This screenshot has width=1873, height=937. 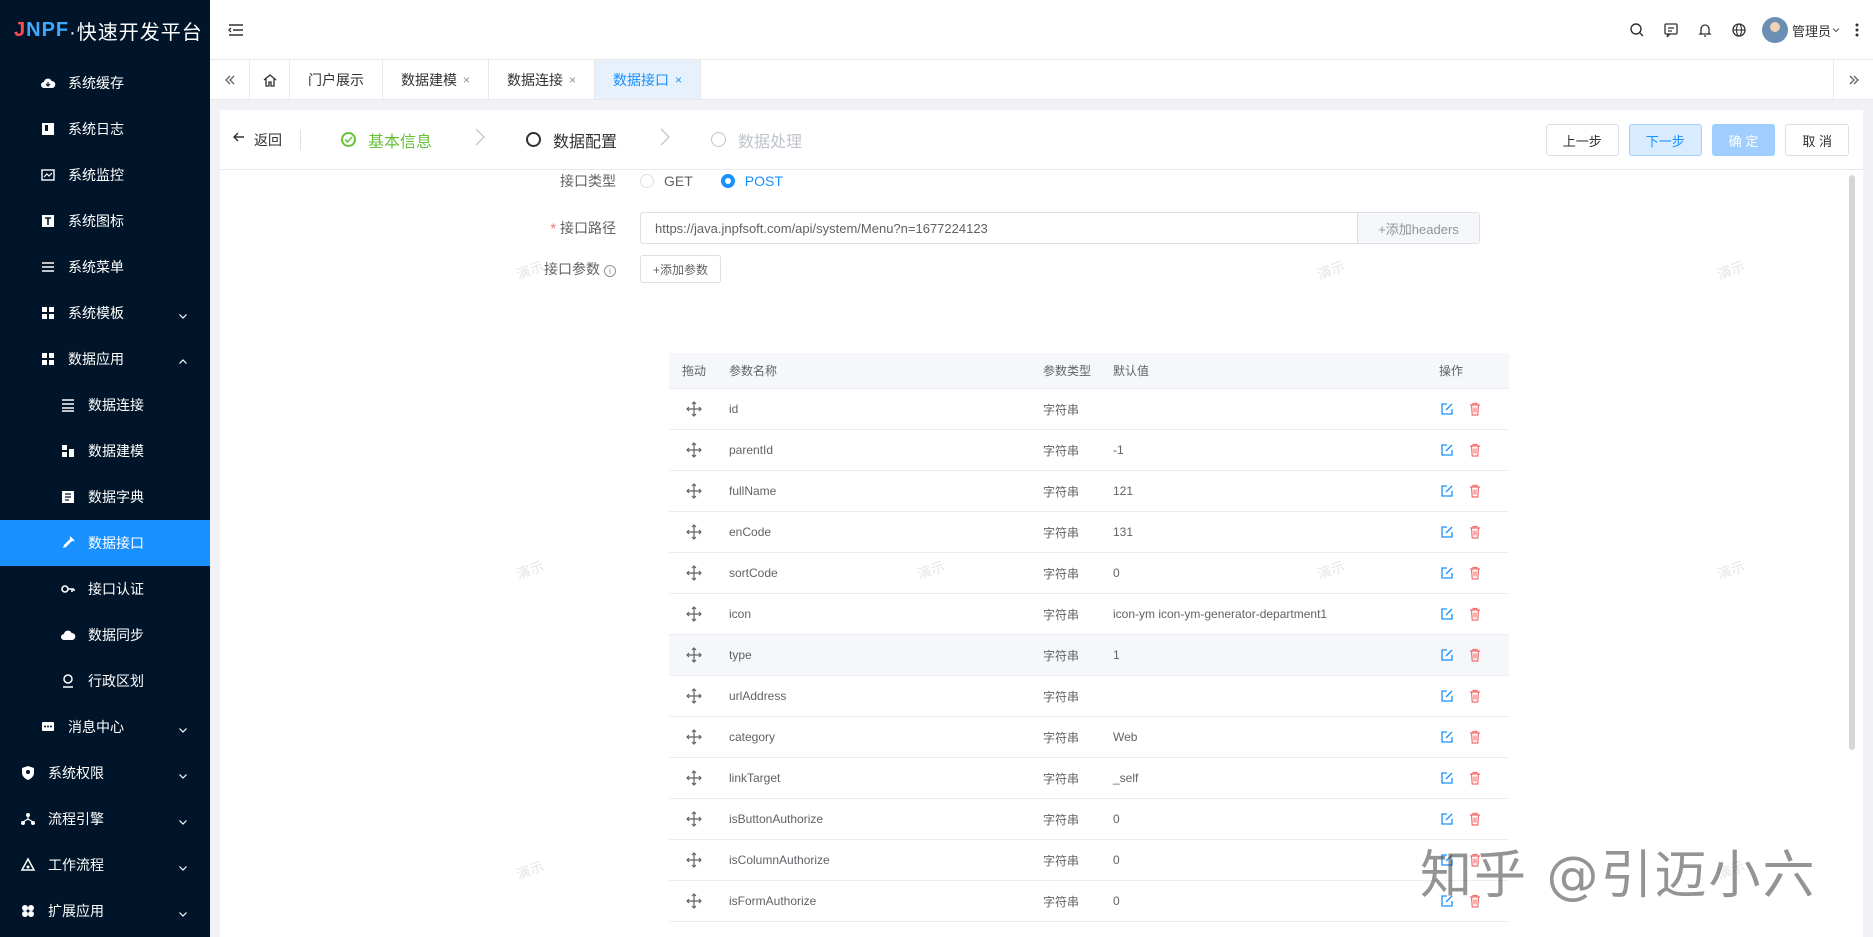 What do you see at coordinates (1731, 570) in the screenshot?
I see `watermark: 演示` at bounding box center [1731, 570].